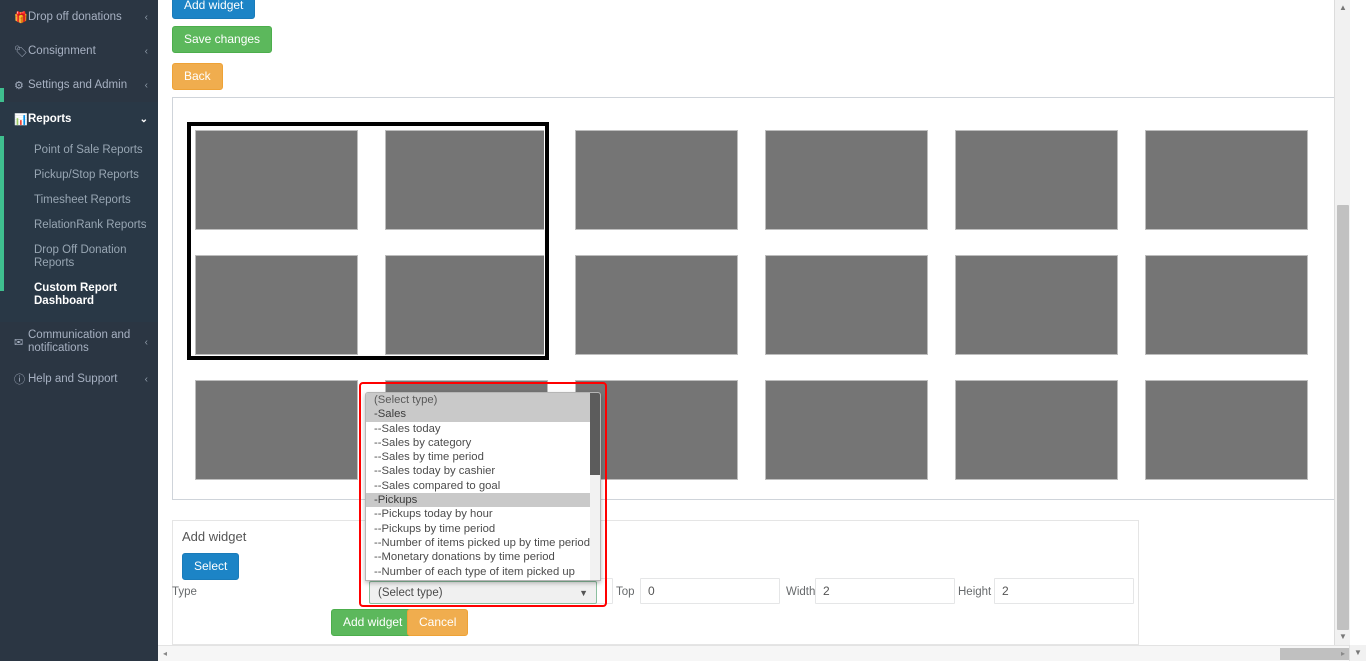 The image size is (1366, 661). I want to click on dropdown-option: --Sales today by cashier, so click(483, 471).